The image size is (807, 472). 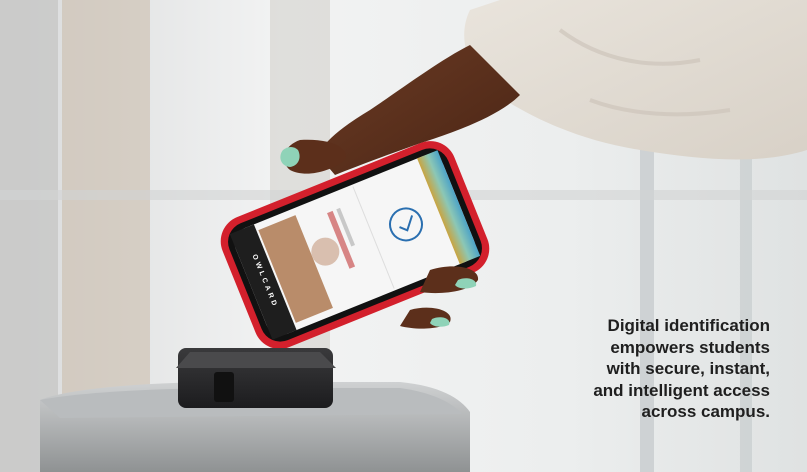 I want to click on caption-line: across campus., so click(x=705, y=411).